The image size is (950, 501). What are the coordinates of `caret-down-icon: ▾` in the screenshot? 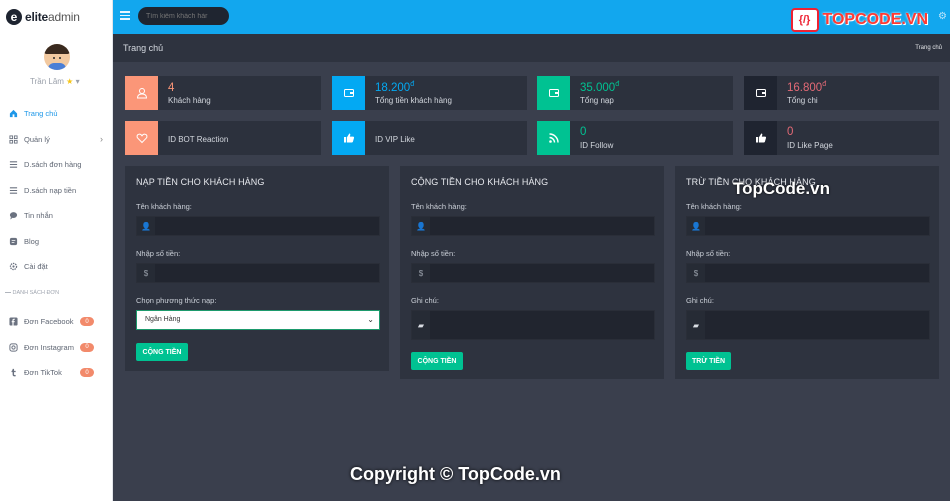 It's located at (77, 81).